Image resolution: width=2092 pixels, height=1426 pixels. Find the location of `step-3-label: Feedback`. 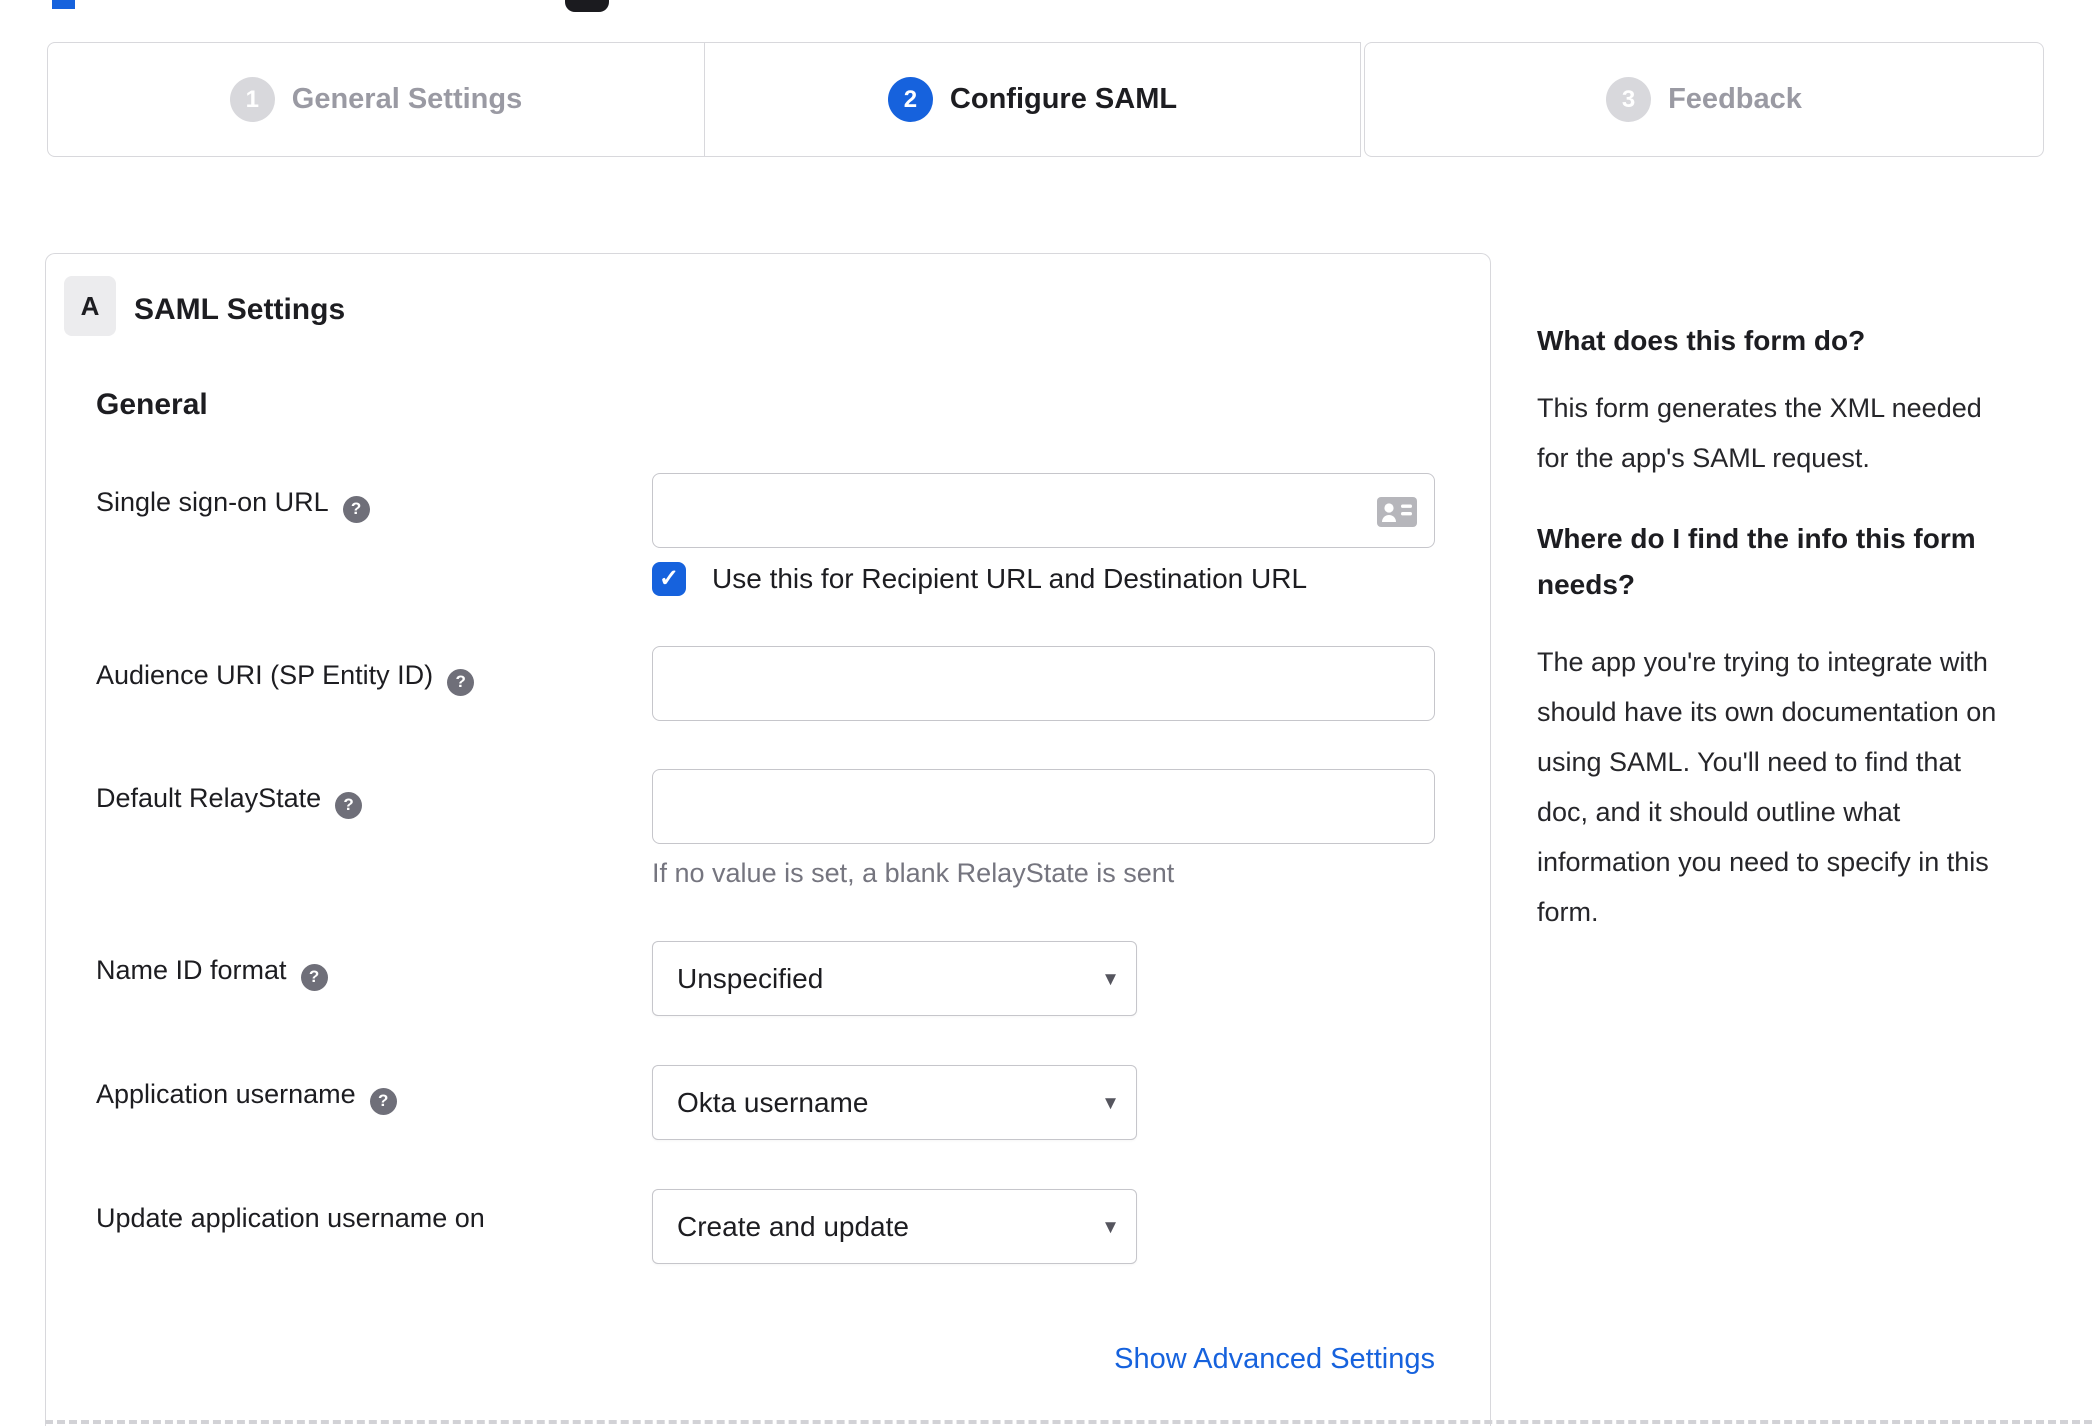

step-3-label: Feedback is located at coordinates (1735, 99).